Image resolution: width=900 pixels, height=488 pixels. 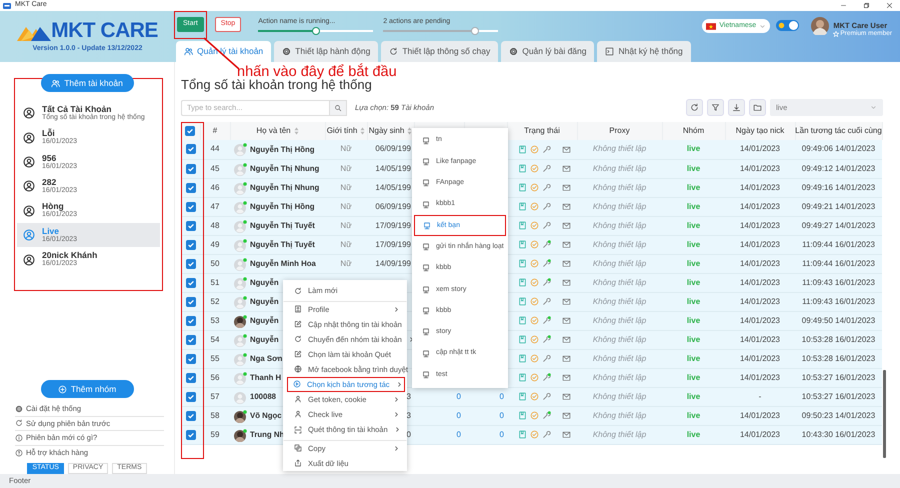 What do you see at coordinates (298, 430) in the screenshot?
I see `scan-icon` at bounding box center [298, 430].